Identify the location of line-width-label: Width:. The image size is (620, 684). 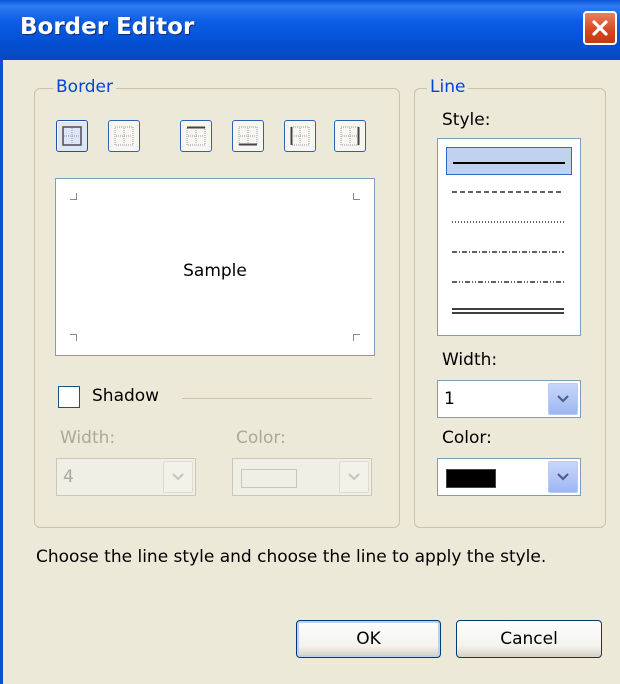
(470, 360).